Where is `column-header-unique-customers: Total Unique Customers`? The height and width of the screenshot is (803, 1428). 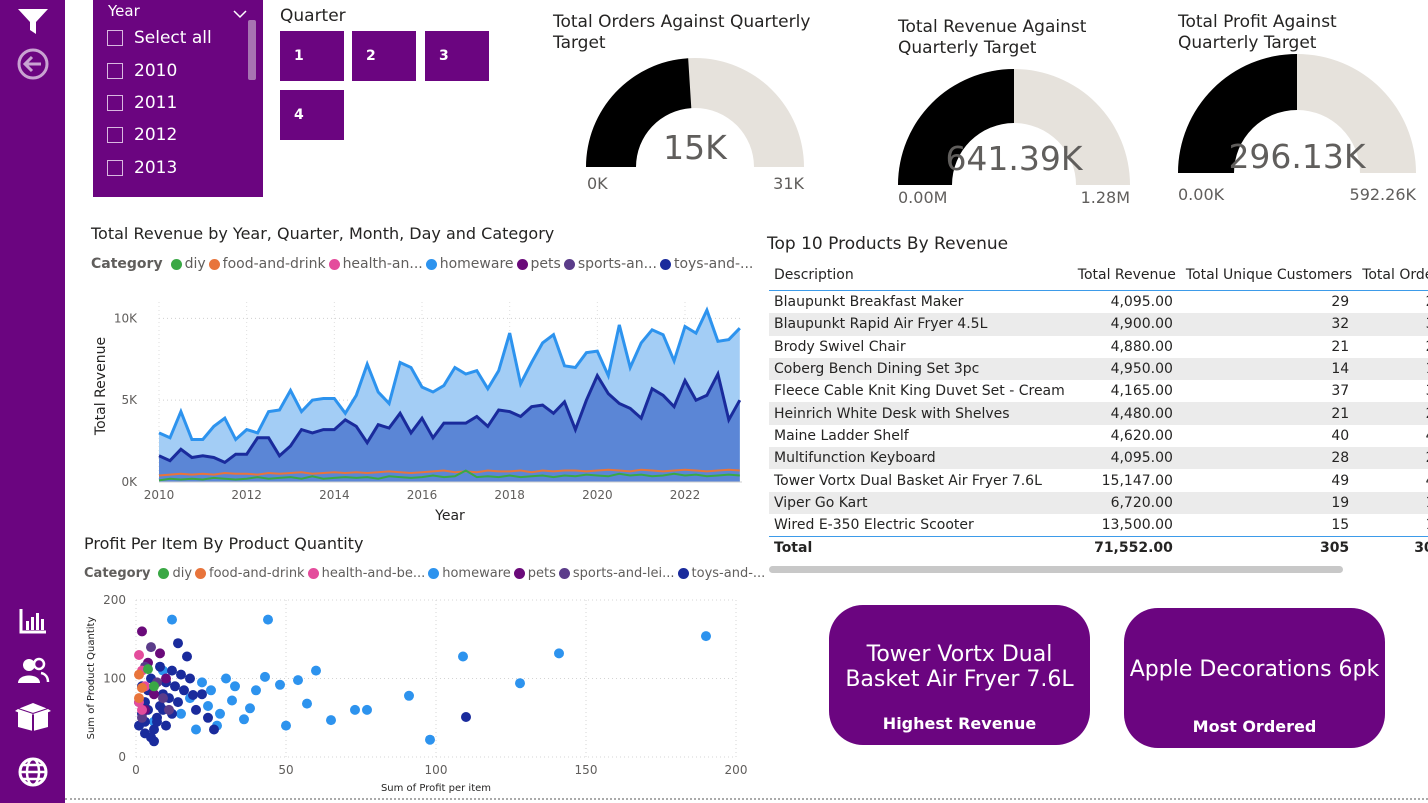 column-header-unique-customers: Total Unique Customers is located at coordinates (1269, 275).